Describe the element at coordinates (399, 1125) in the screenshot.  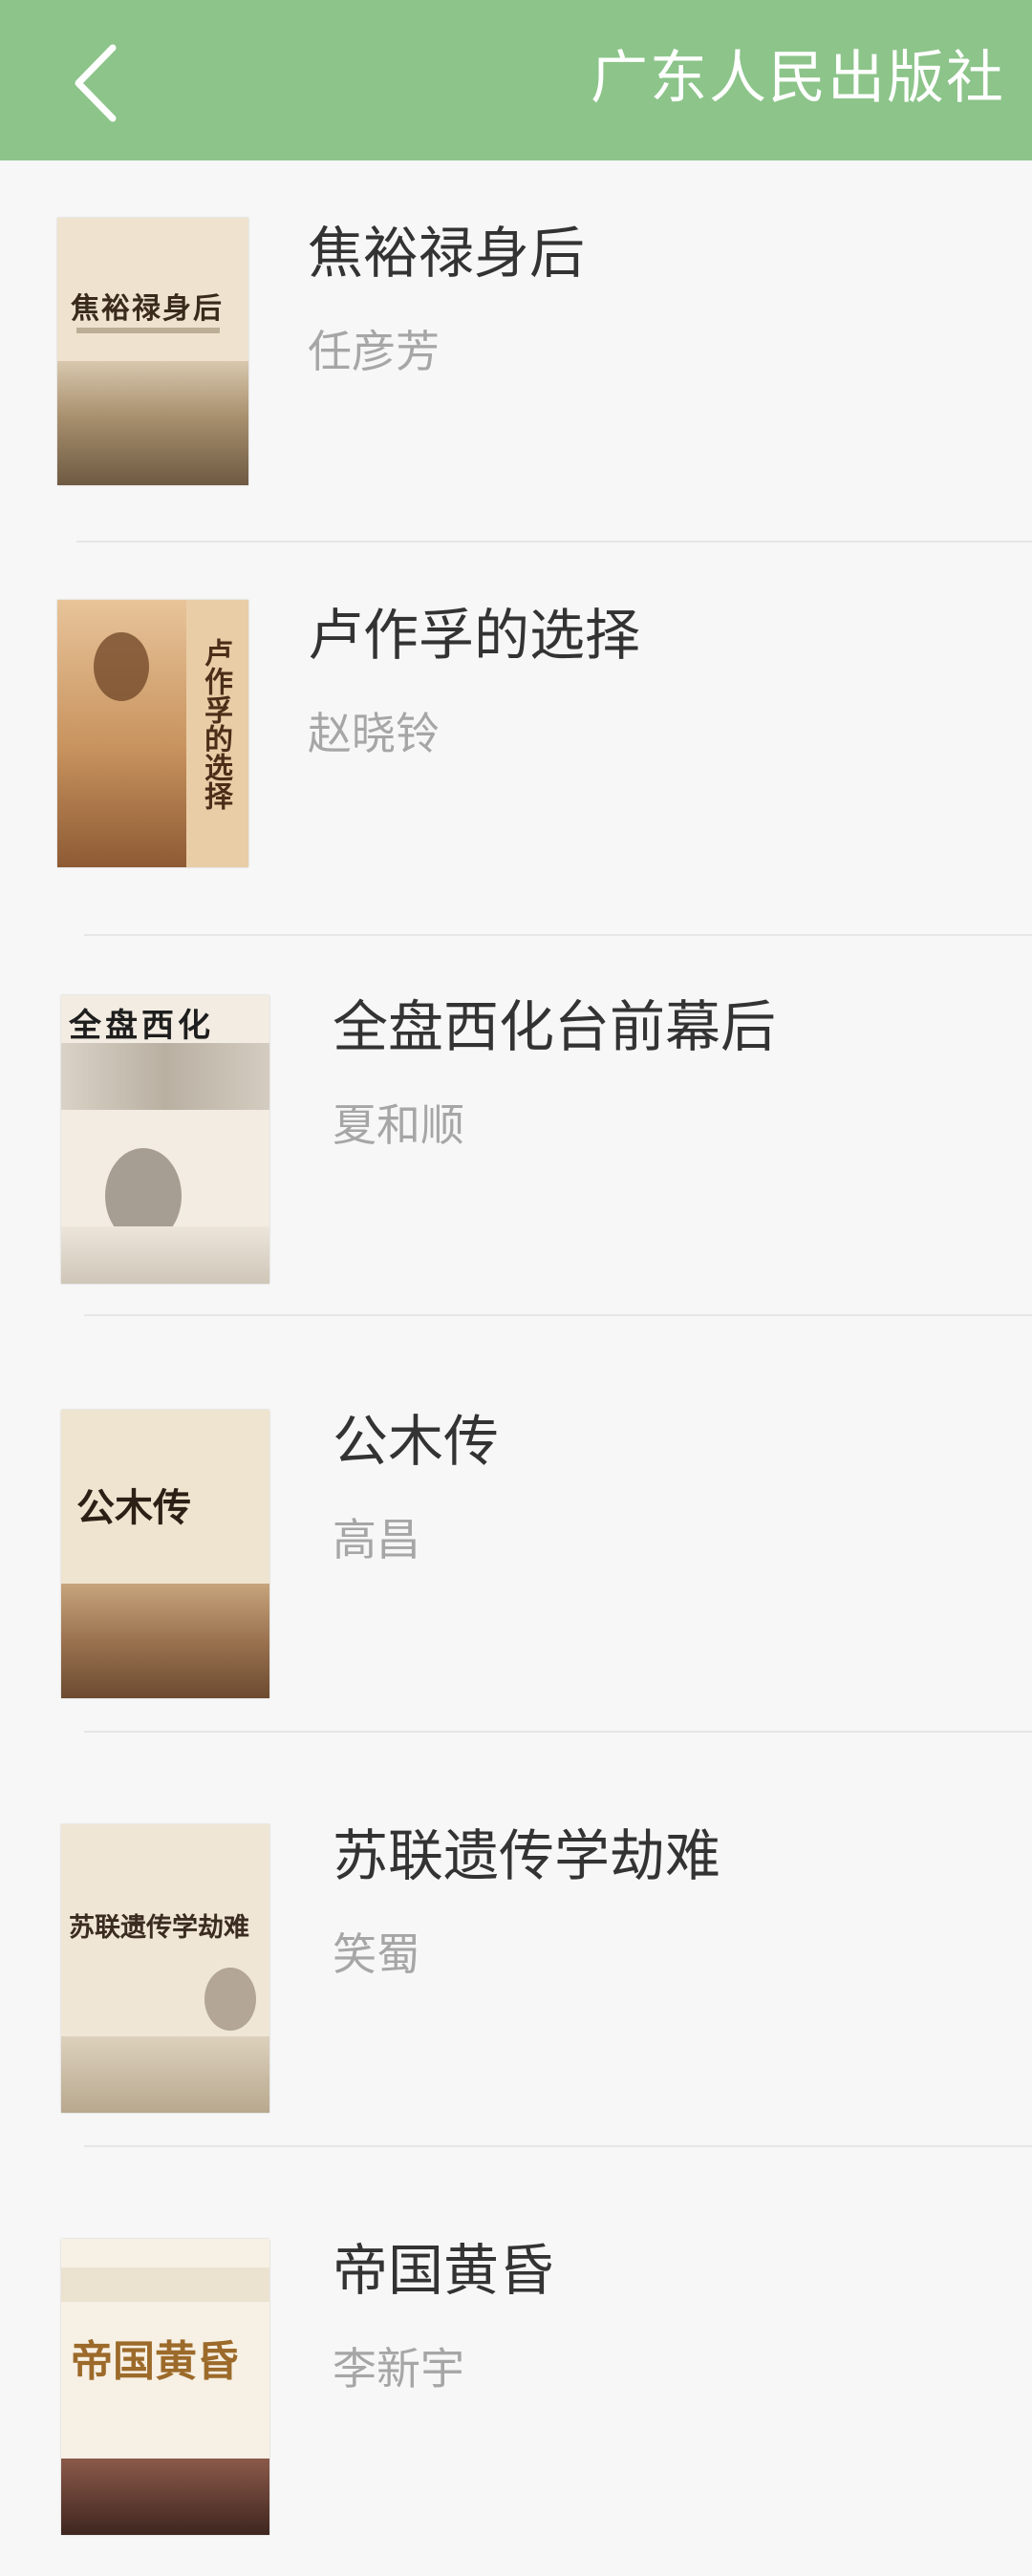
I see `book-author: 夏和顺` at that location.